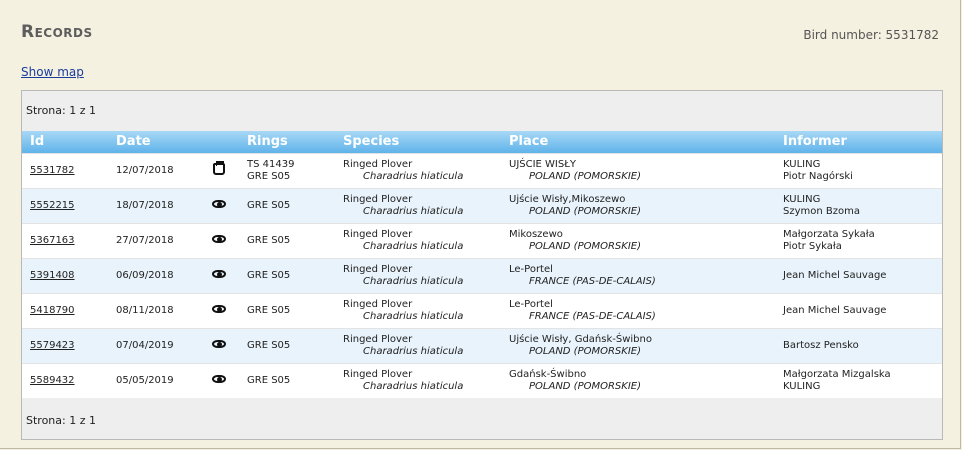 Image resolution: width=962 pixels, height=450 pixels. Describe the element at coordinates (829, 234) in the screenshot. I see `informer-name: Małgorzata Sykała` at that location.